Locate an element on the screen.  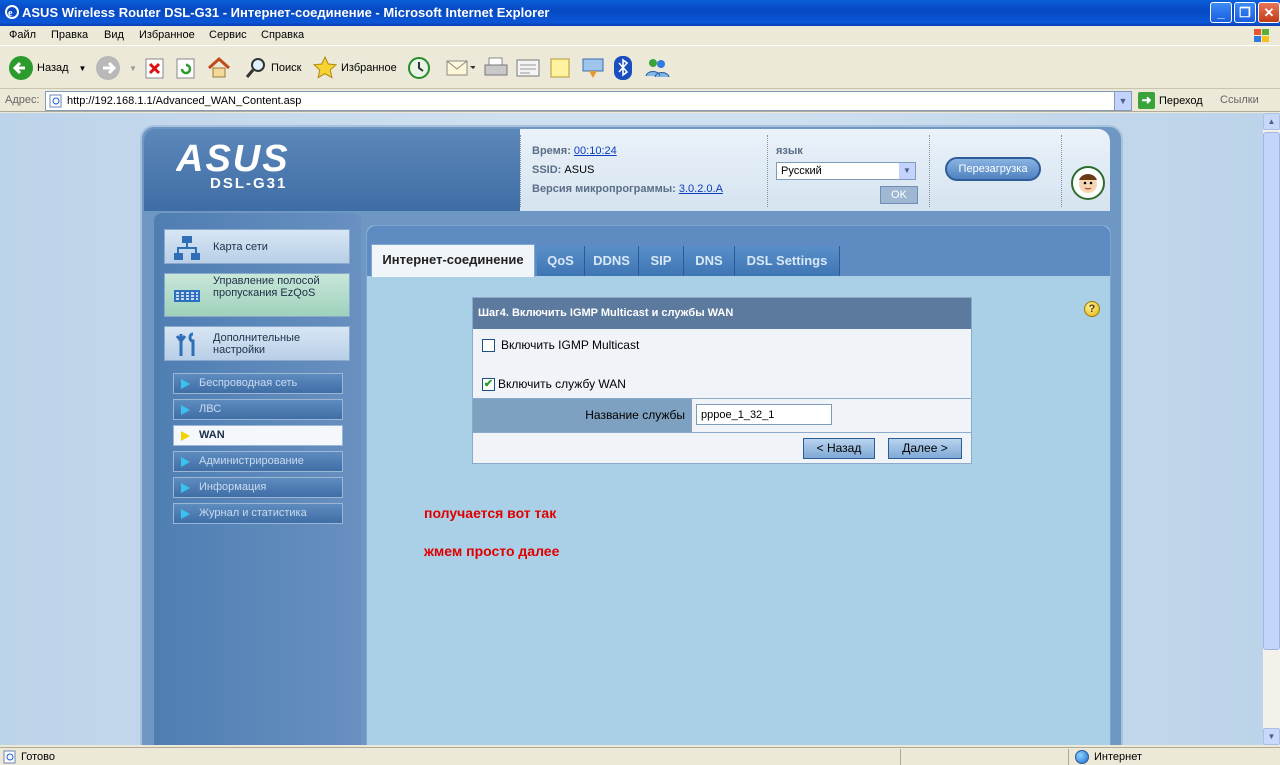
messenger-button is located at coordinates (593, 68).